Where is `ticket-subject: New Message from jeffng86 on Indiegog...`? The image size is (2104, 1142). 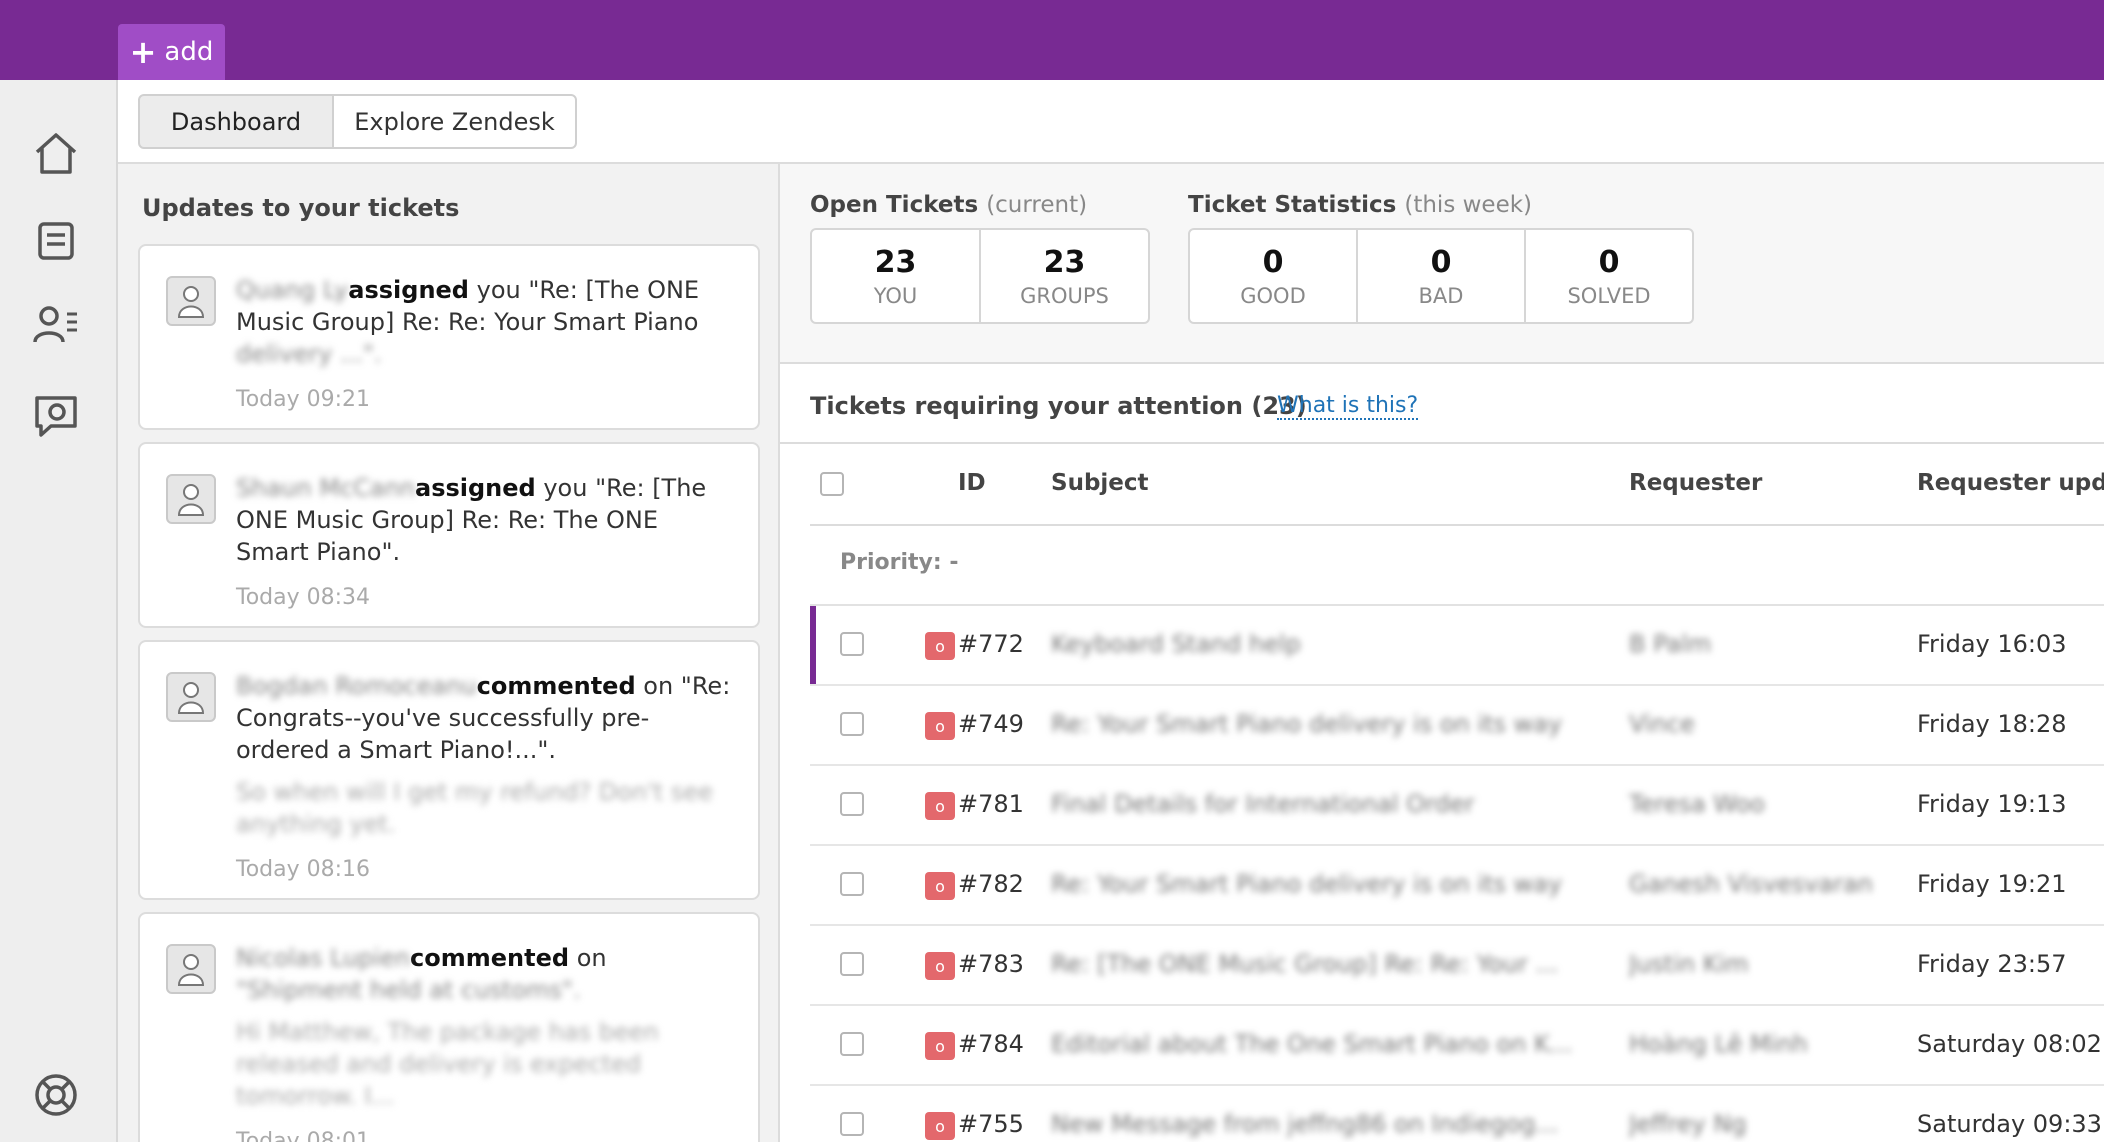 ticket-subject: New Message from jeffng86 on Indiegog... is located at coordinates (1311, 1124).